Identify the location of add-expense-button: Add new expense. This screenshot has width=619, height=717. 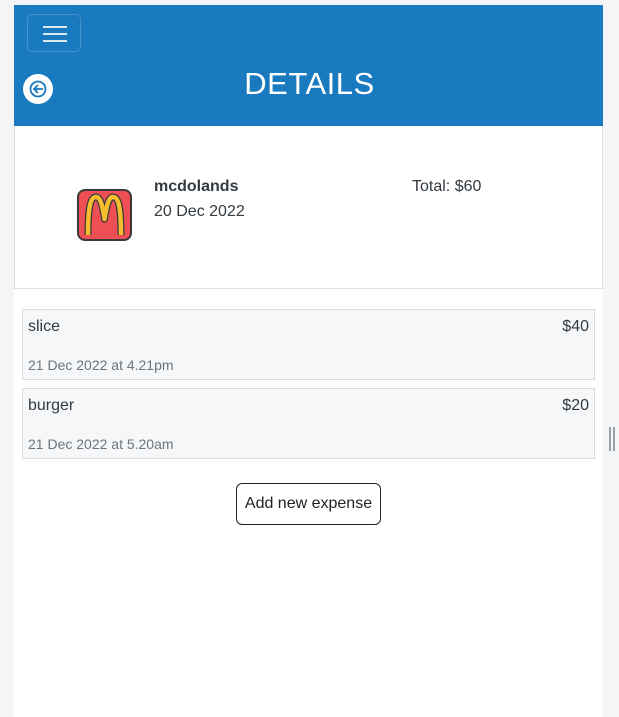
(308, 504).